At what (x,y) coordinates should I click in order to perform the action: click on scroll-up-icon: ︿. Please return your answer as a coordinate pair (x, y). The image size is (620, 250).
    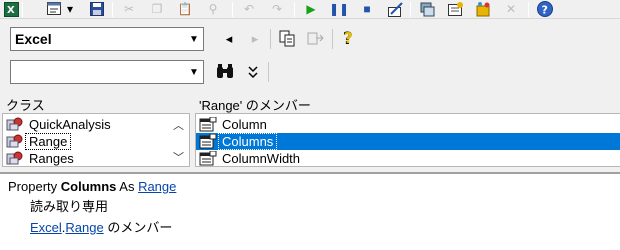
    Looking at the image, I should click on (178, 124).